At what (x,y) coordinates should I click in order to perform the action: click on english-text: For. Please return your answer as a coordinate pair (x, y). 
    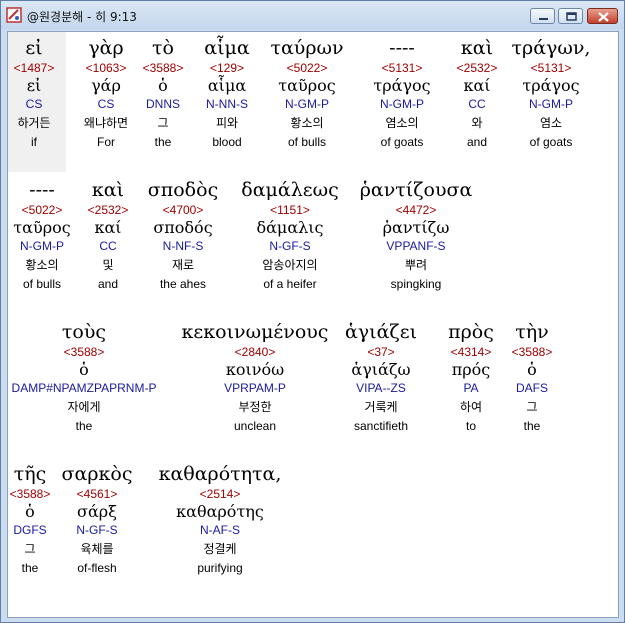
    Looking at the image, I should click on (105, 142).